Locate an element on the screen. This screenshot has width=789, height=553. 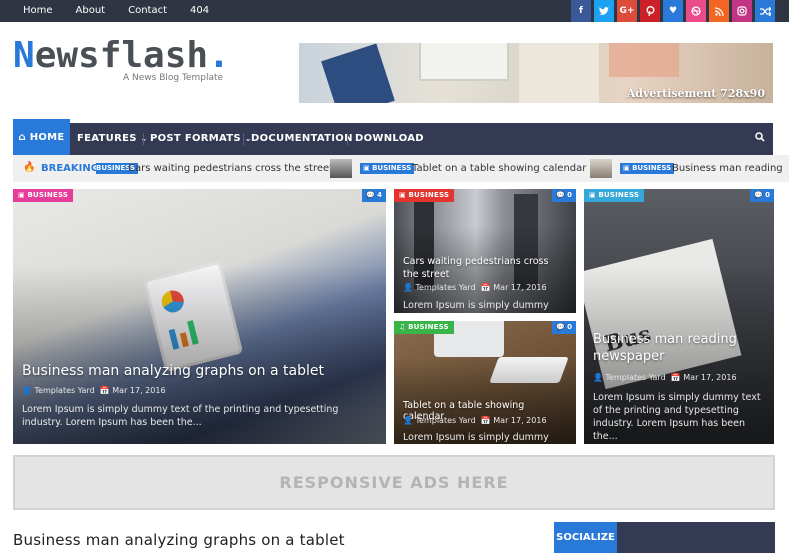
nav-documentation-label: DOCUMENTATION is located at coordinates (302, 138).